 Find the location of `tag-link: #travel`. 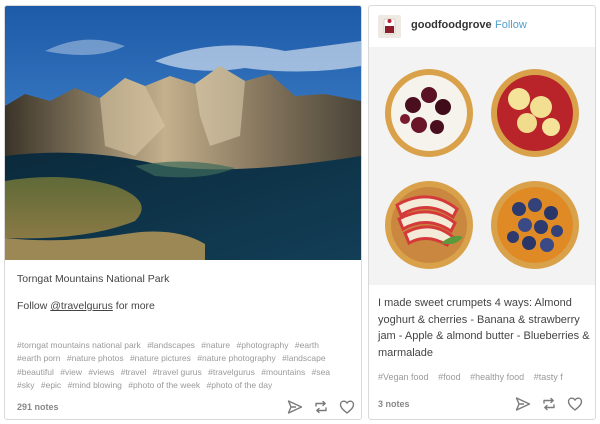

tag-link: #travel is located at coordinates (134, 372).